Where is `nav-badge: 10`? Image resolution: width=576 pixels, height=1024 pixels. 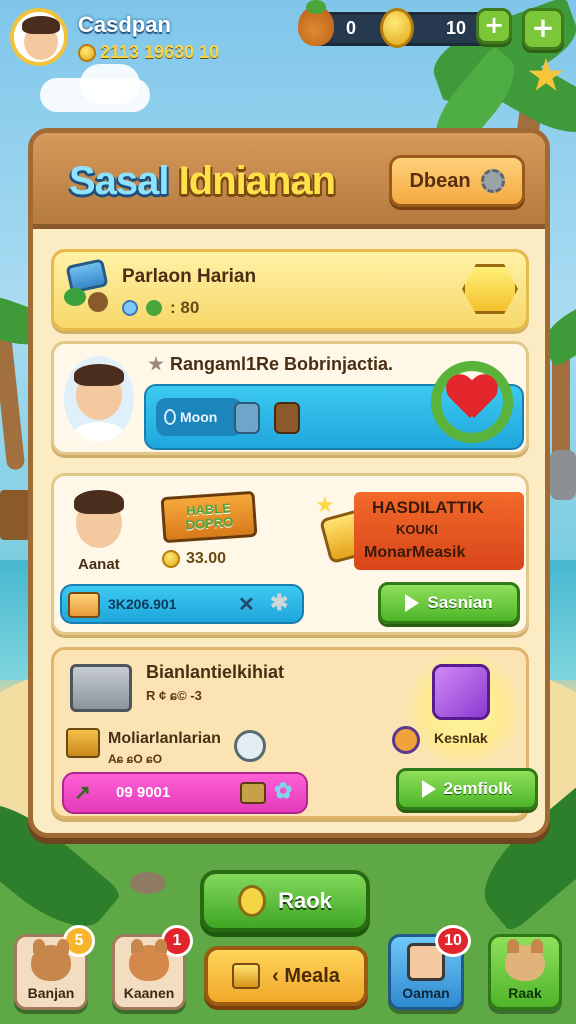 nav-badge: 10 is located at coordinates (453, 941).